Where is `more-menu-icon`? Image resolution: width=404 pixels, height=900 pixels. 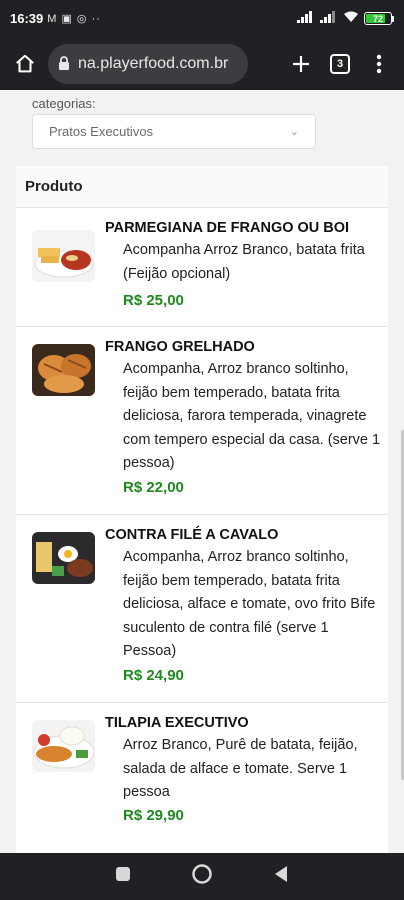 more-menu-icon is located at coordinates (379, 64).